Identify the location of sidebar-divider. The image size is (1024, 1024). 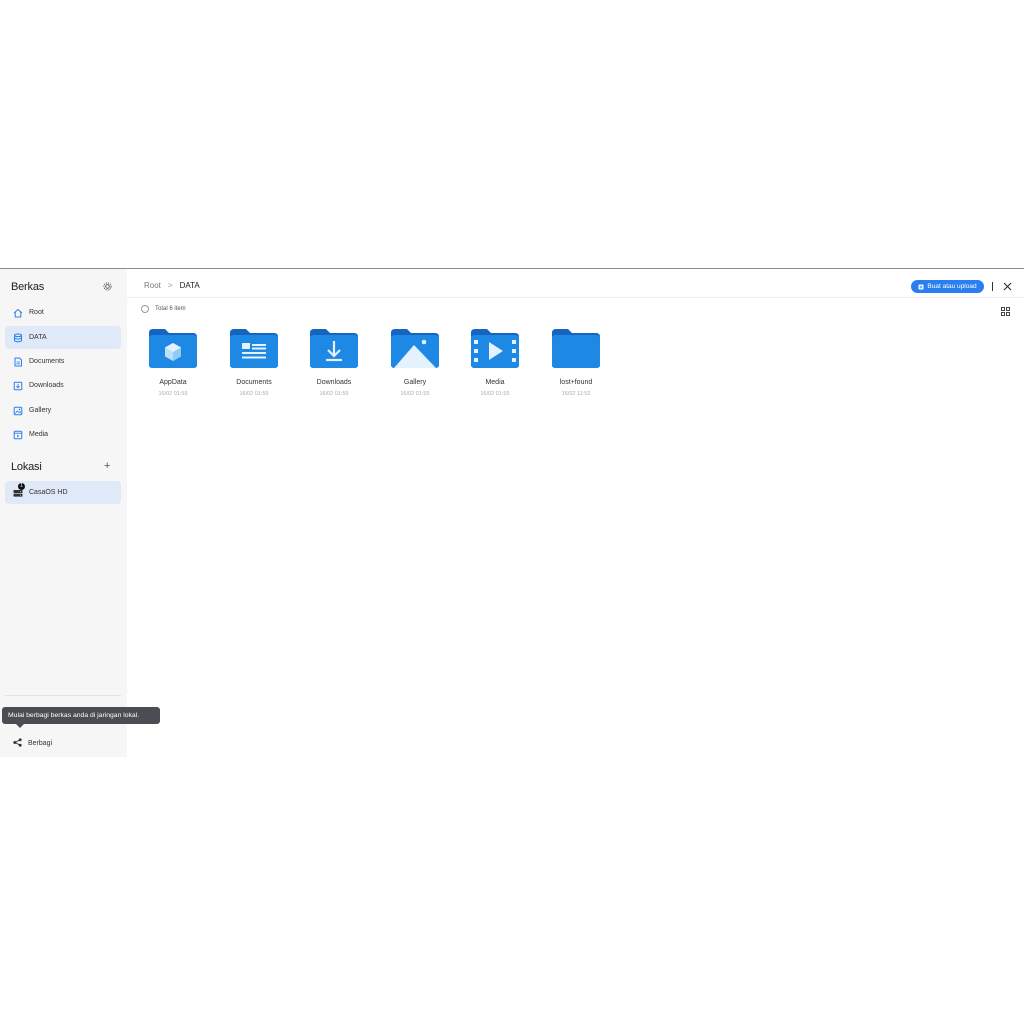
(63, 695).